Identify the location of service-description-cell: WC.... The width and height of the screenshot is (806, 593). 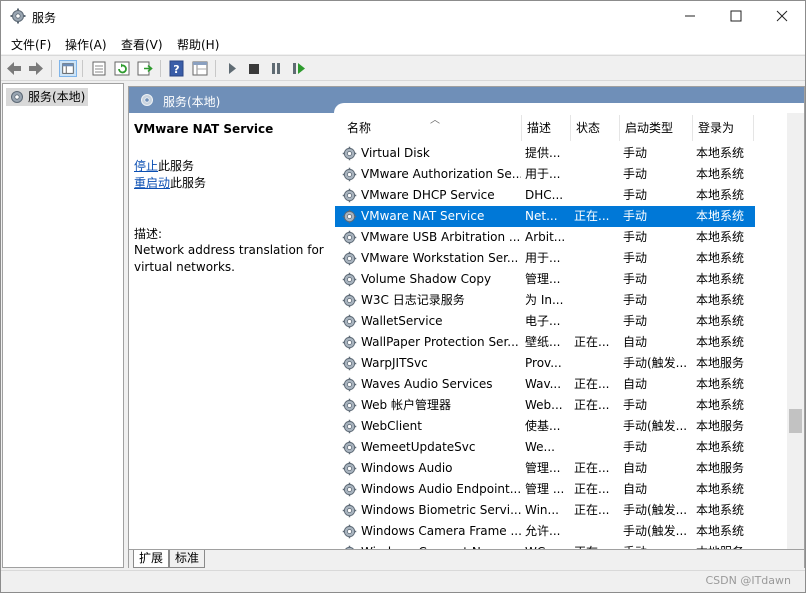
(546, 545).